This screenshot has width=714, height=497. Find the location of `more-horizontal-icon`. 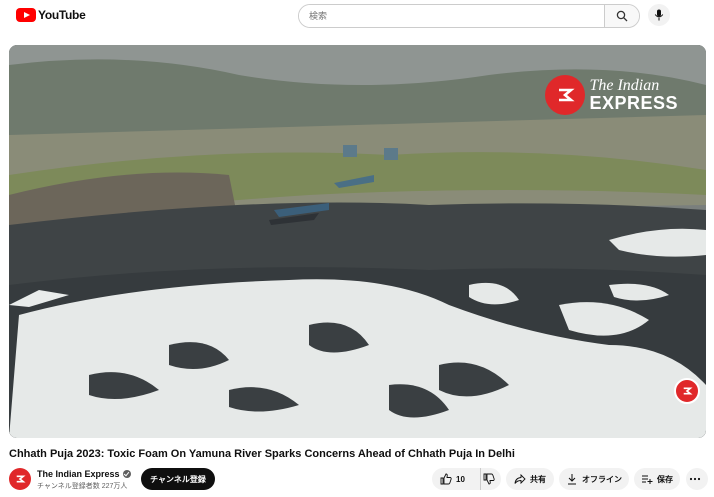

more-horizontal-icon is located at coordinates (695, 479).